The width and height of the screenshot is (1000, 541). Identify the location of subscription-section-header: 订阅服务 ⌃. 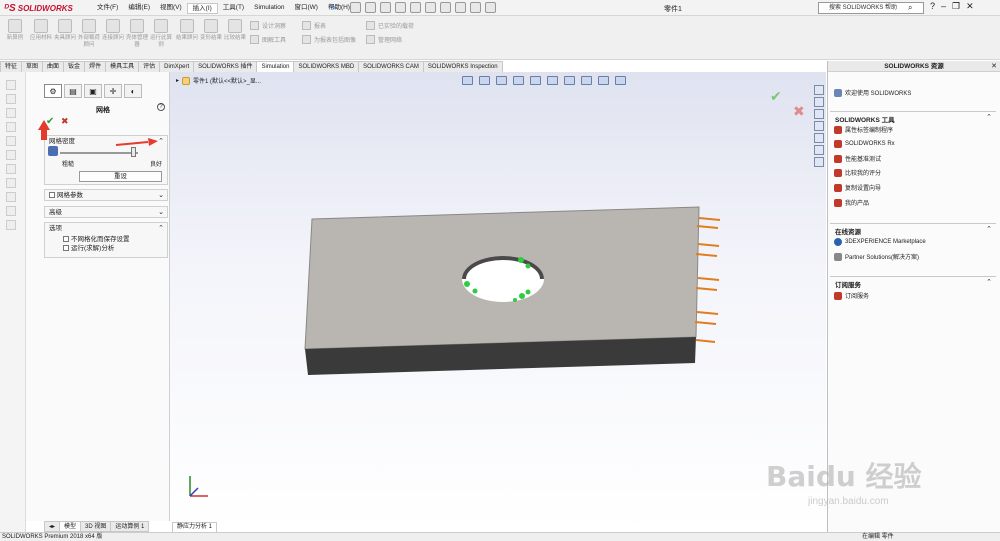
(913, 282).